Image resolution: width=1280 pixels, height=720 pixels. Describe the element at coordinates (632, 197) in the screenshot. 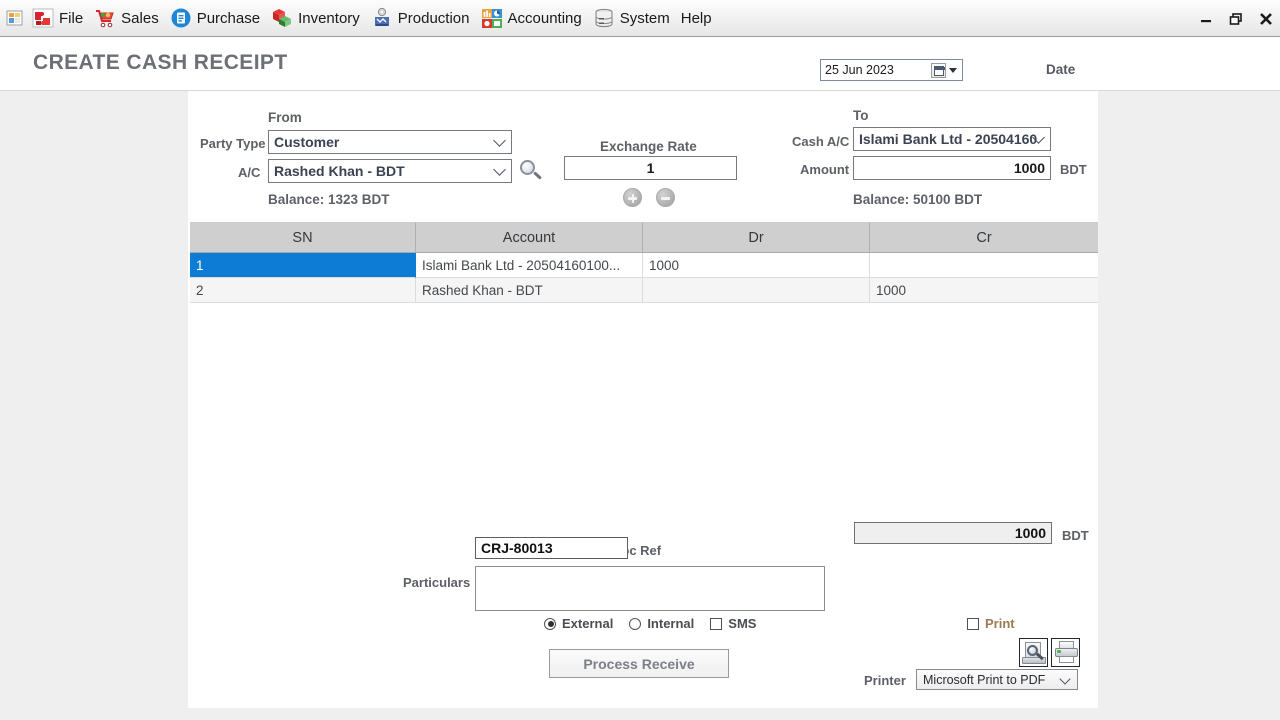

I see `add-row-button` at that location.